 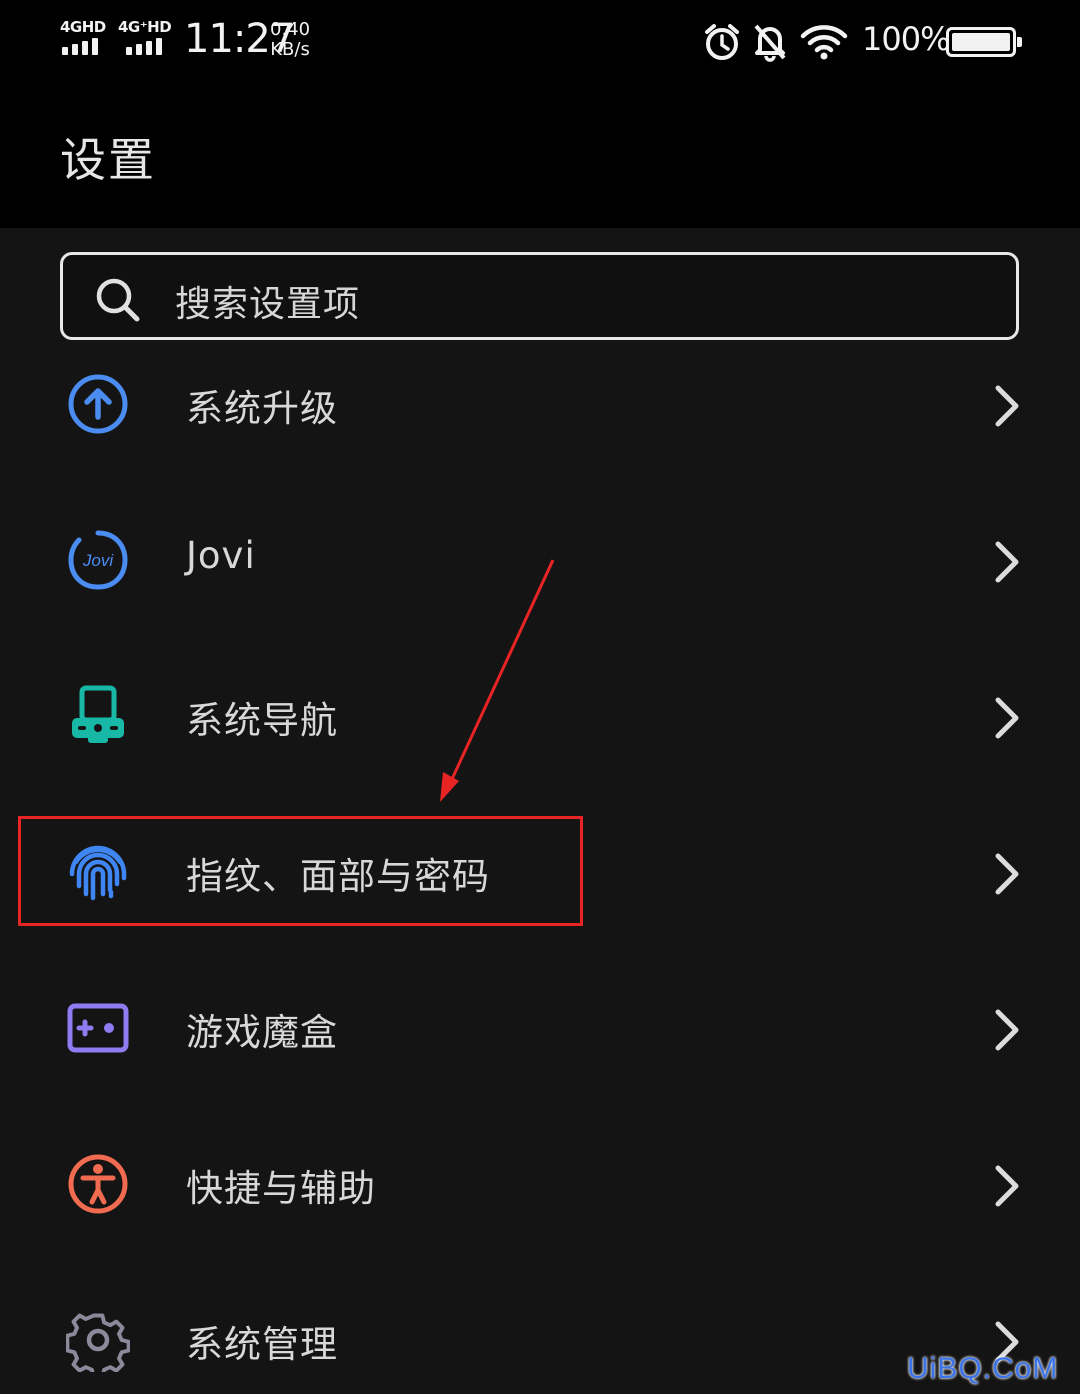 What do you see at coordinates (497, 680) in the screenshot?
I see `annotation-arrow` at bounding box center [497, 680].